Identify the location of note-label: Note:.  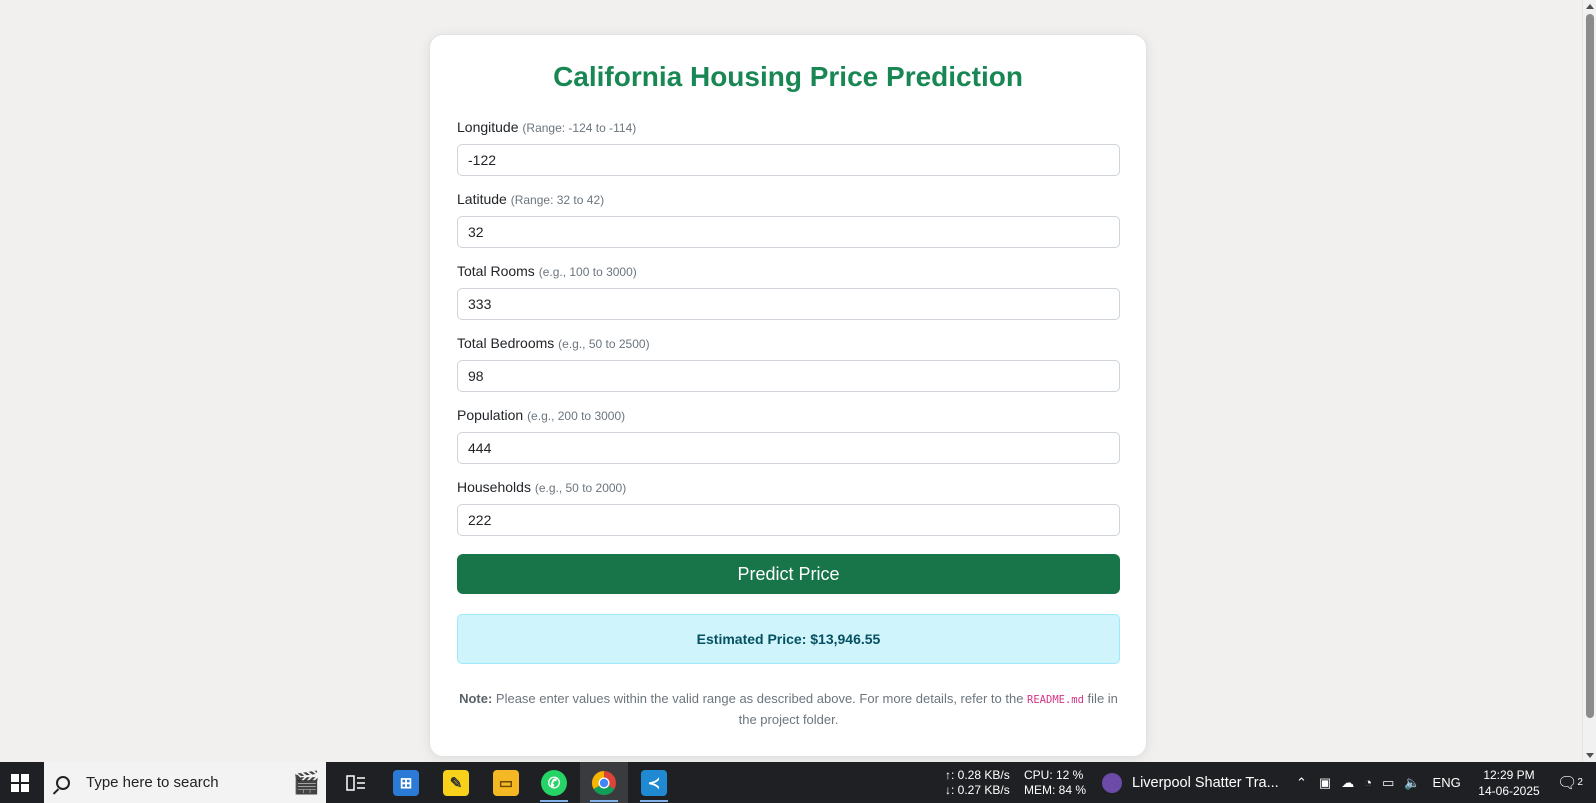
(476, 698).